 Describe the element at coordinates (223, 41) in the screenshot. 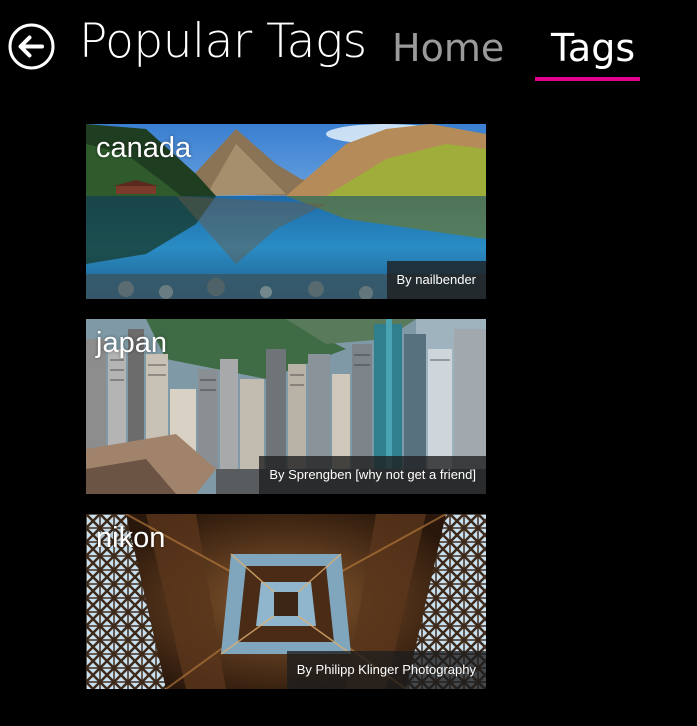

I see `page-title: Popular Tags` at that location.